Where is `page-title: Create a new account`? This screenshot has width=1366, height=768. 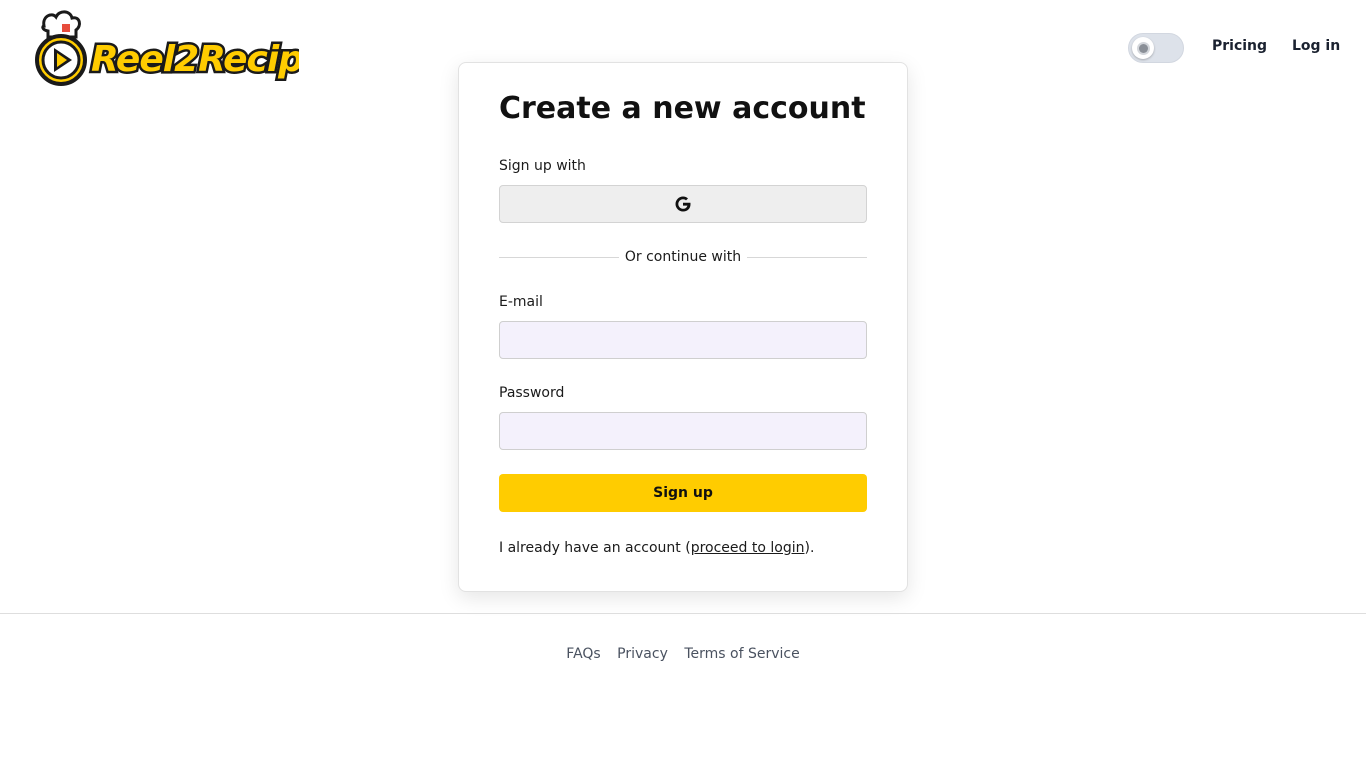 page-title: Create a new account is located at coordinates (682, 108).